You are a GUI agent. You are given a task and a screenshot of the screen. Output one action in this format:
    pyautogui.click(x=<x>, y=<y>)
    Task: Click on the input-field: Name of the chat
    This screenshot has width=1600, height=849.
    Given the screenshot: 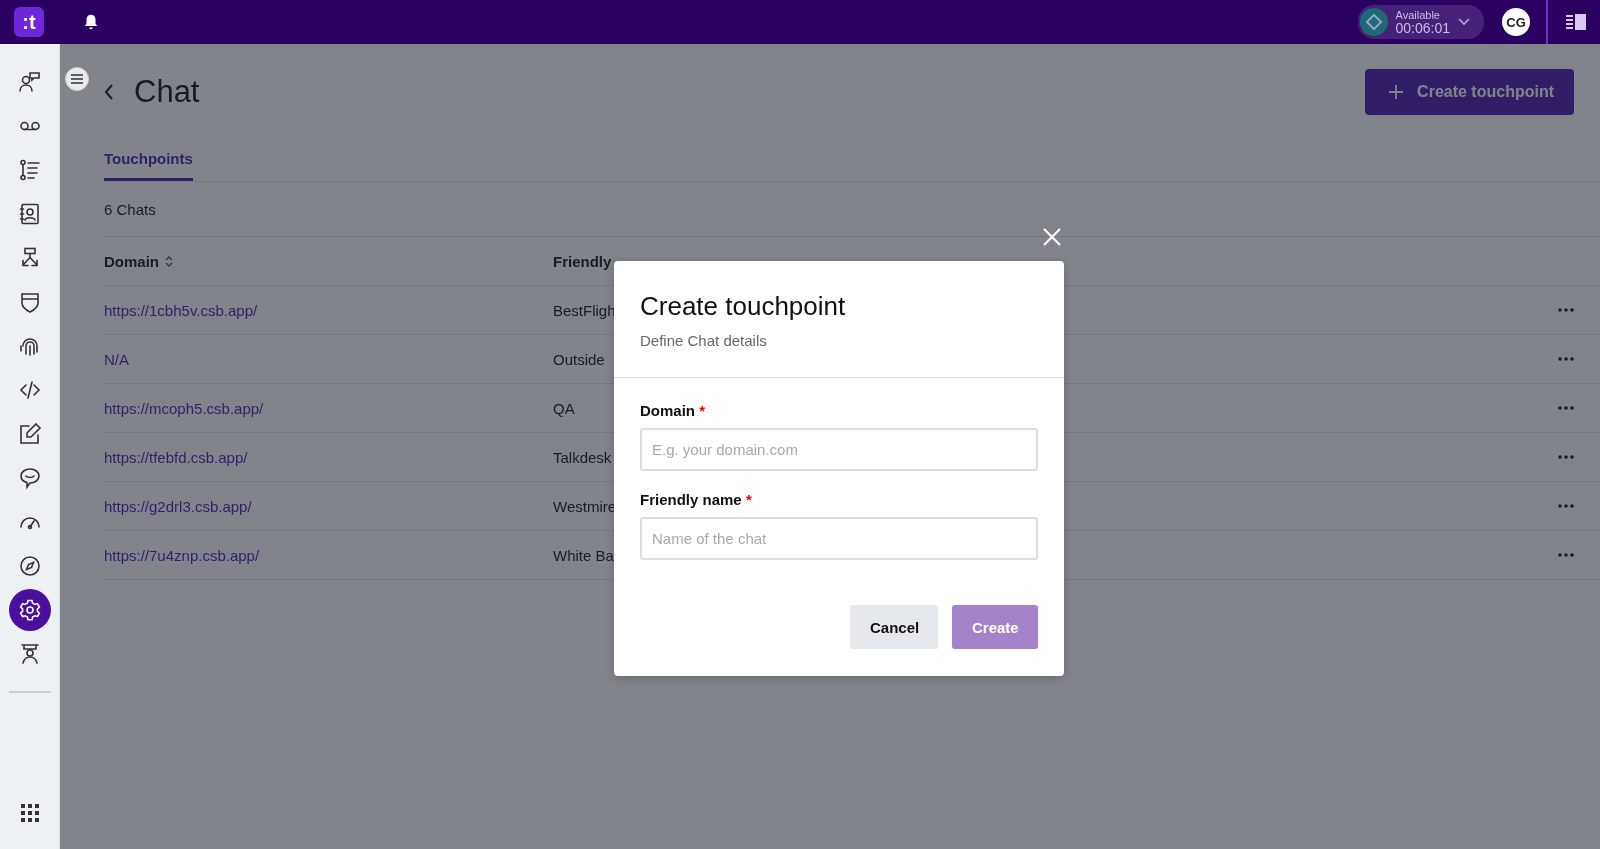 What is the action you would take?
    pyautogui.click(x=839, y=538)
    